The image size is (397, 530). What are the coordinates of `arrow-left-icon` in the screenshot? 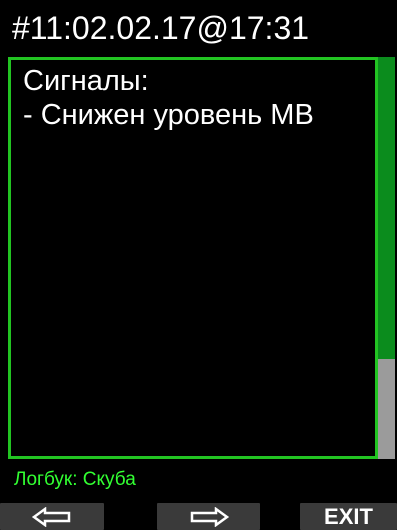 It's located at (51, 516).